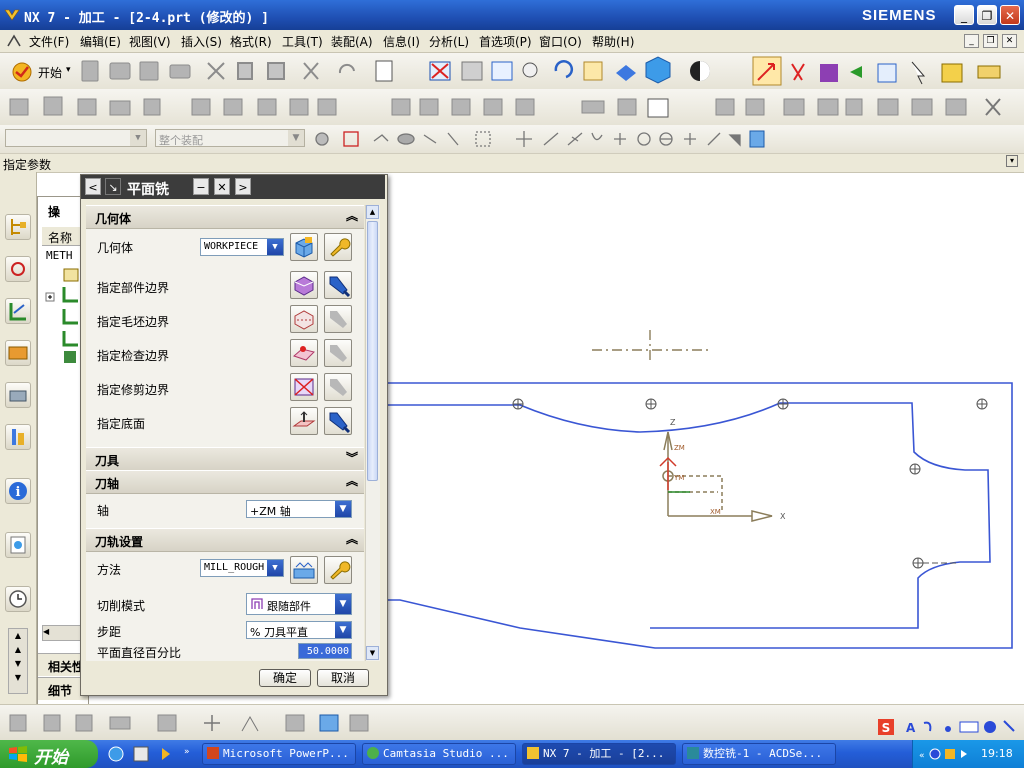  I want to click on minimize-button: _, so click(964, 15).